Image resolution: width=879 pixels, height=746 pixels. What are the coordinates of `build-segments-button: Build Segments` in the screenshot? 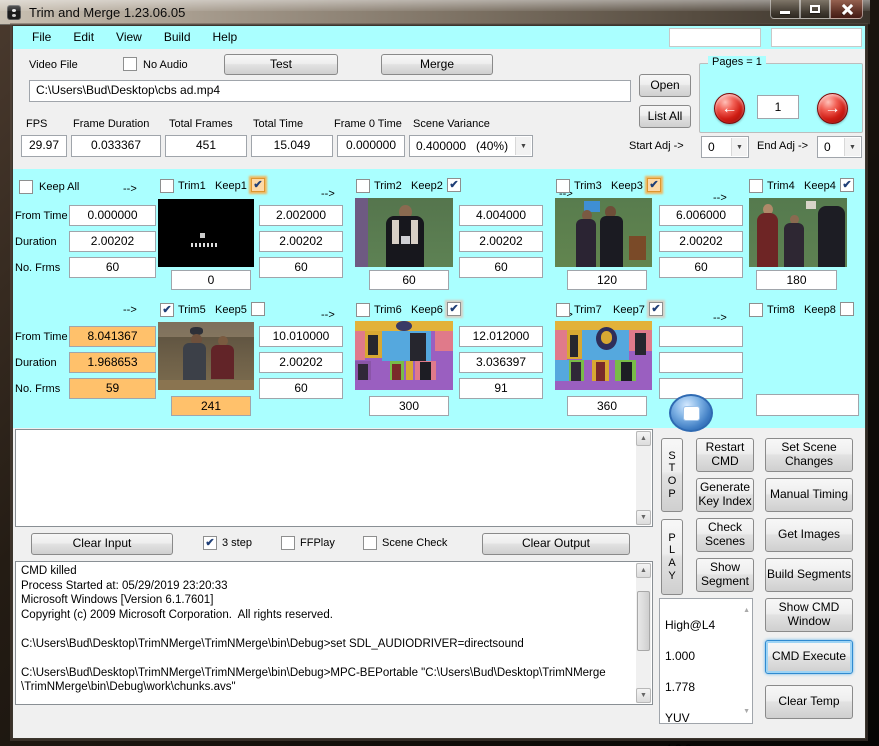 It's located at (809, 575).